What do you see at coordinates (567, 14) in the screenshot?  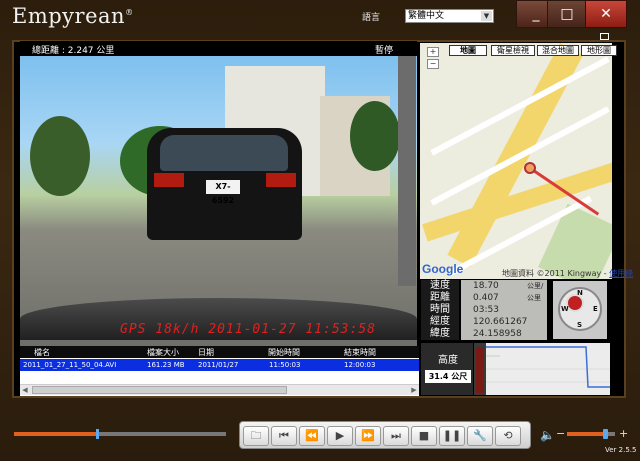 I see `maximize-button: □` at bounding box center [567, 14].